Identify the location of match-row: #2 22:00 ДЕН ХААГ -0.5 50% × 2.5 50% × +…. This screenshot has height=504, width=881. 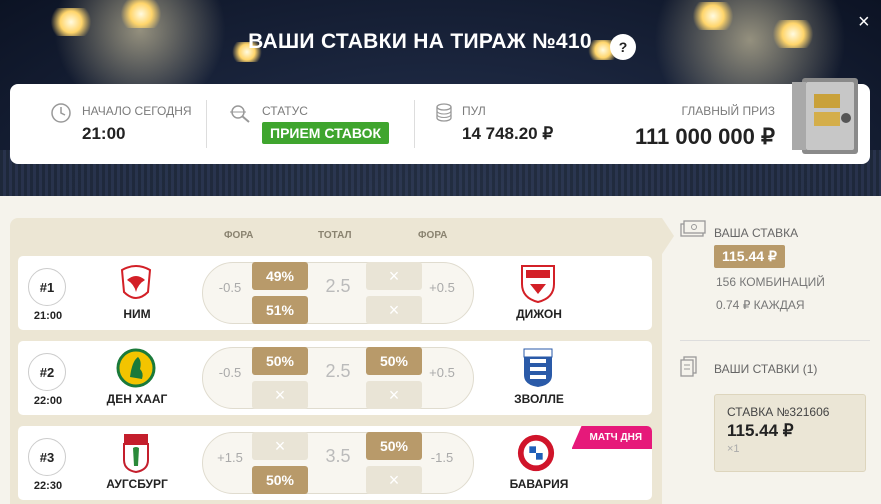
(335, 378).